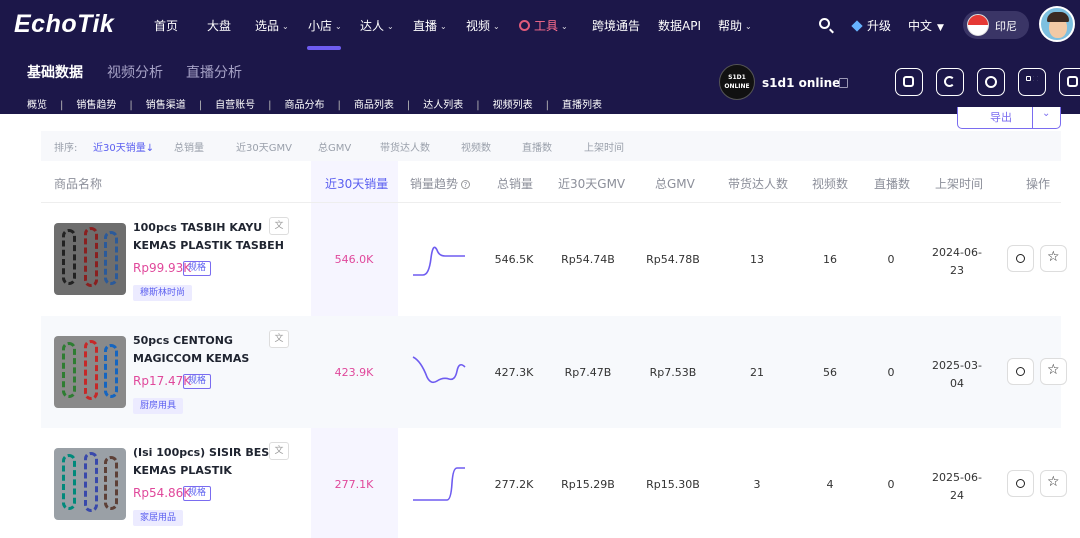  Describe the element at coordinates (158, 406) in the screenshot. I see `category-tag: 厨房用具` at that location.